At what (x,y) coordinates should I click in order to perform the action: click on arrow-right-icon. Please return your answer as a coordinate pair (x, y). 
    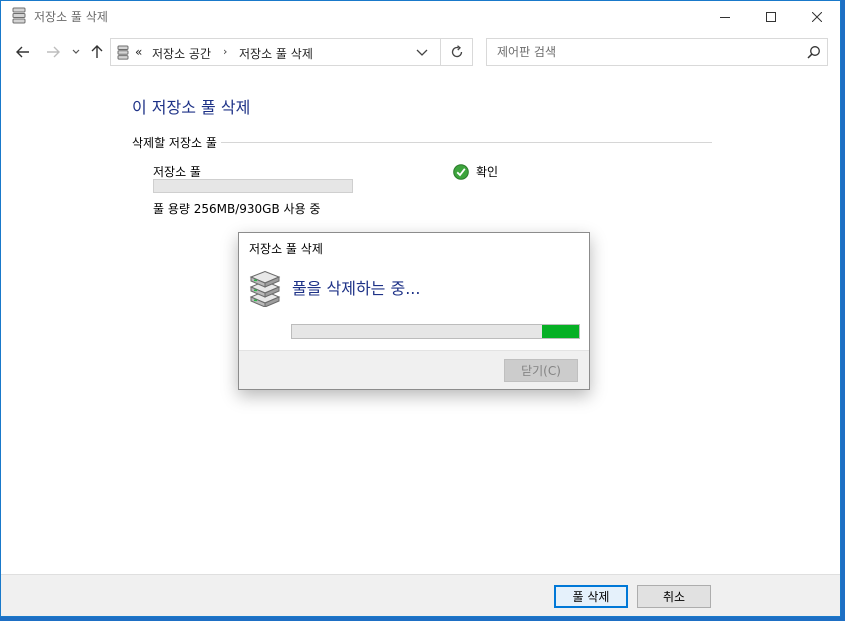
    Looking at the image, I should click on (53, 52).